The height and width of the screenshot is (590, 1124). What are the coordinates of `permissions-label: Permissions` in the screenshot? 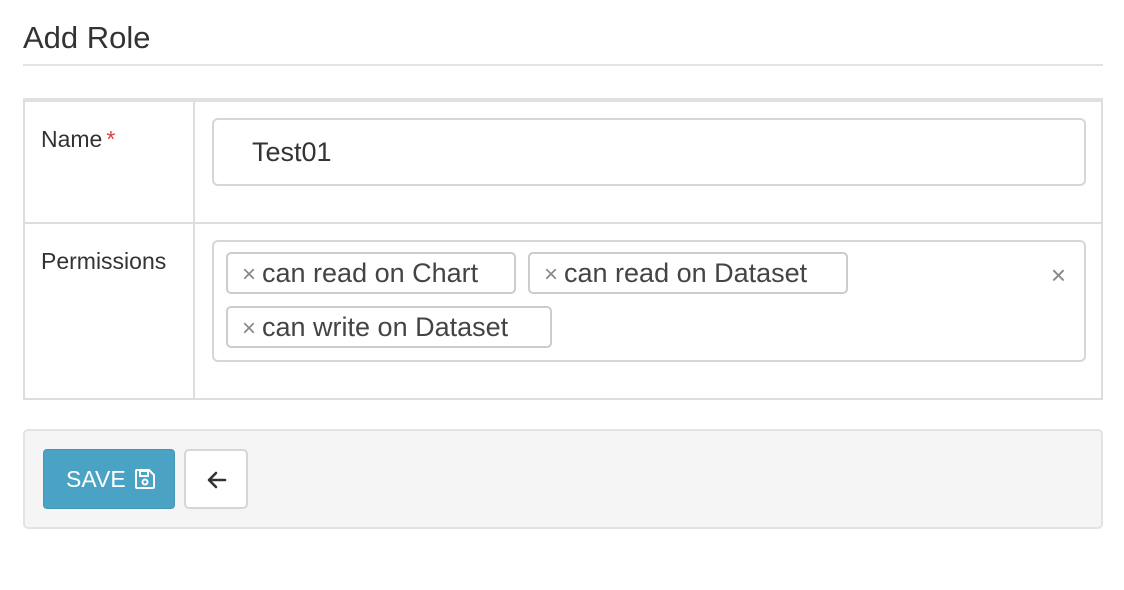 It's located at (104, 261).